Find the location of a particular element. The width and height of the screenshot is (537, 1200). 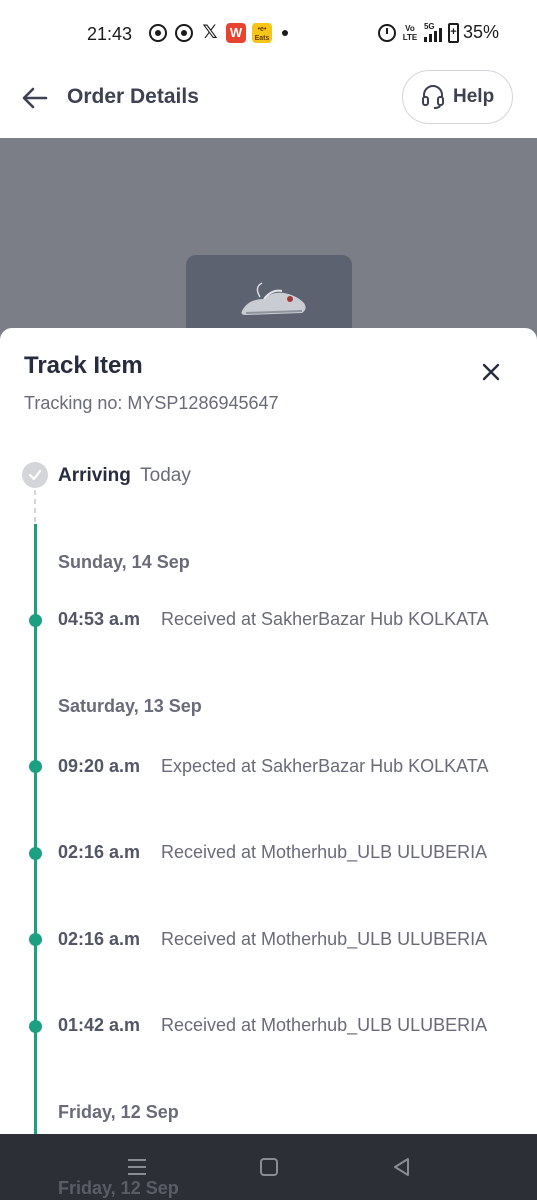

help-button: Help is located at coordinates (457, 97).